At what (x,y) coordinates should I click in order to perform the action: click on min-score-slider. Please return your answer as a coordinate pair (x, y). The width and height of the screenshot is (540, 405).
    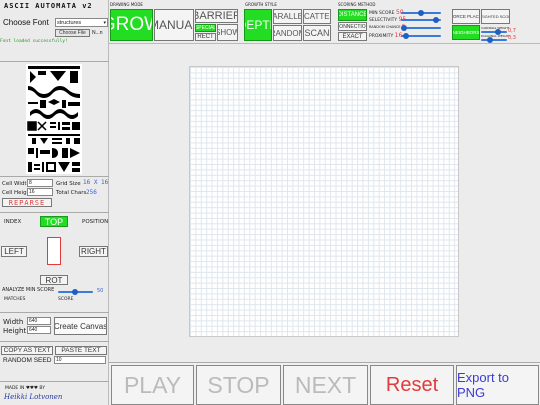
    Looking at the image, I should click on (421, 13).